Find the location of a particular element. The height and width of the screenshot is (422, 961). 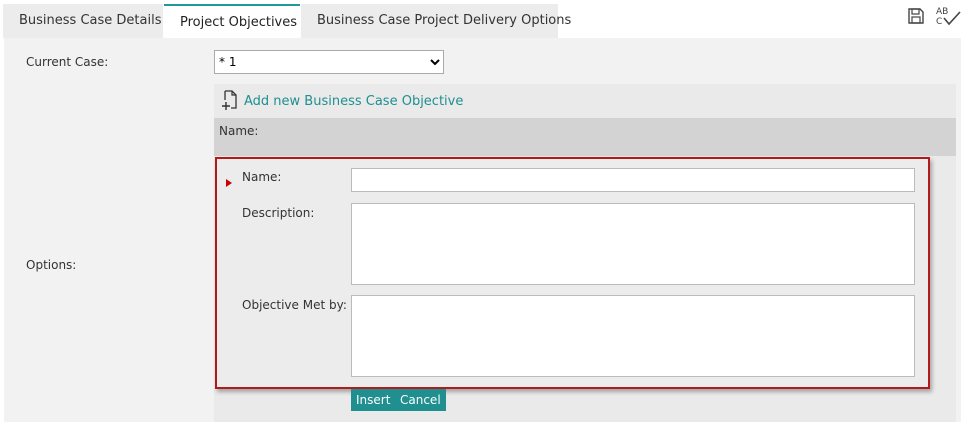

tab-business-case-project-delivery-options: Business Case Project Delivery Options is located at coordinates (436, 21).